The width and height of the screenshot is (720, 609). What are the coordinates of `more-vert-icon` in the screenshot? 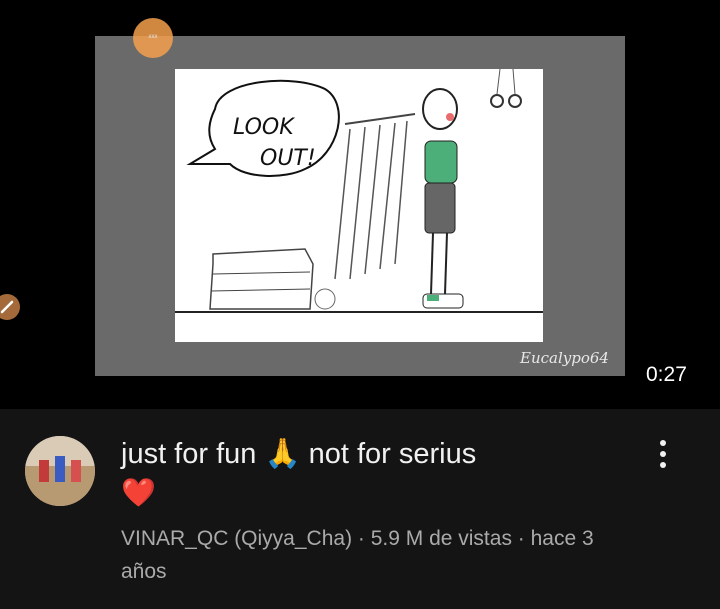 It's located at (663, 458).